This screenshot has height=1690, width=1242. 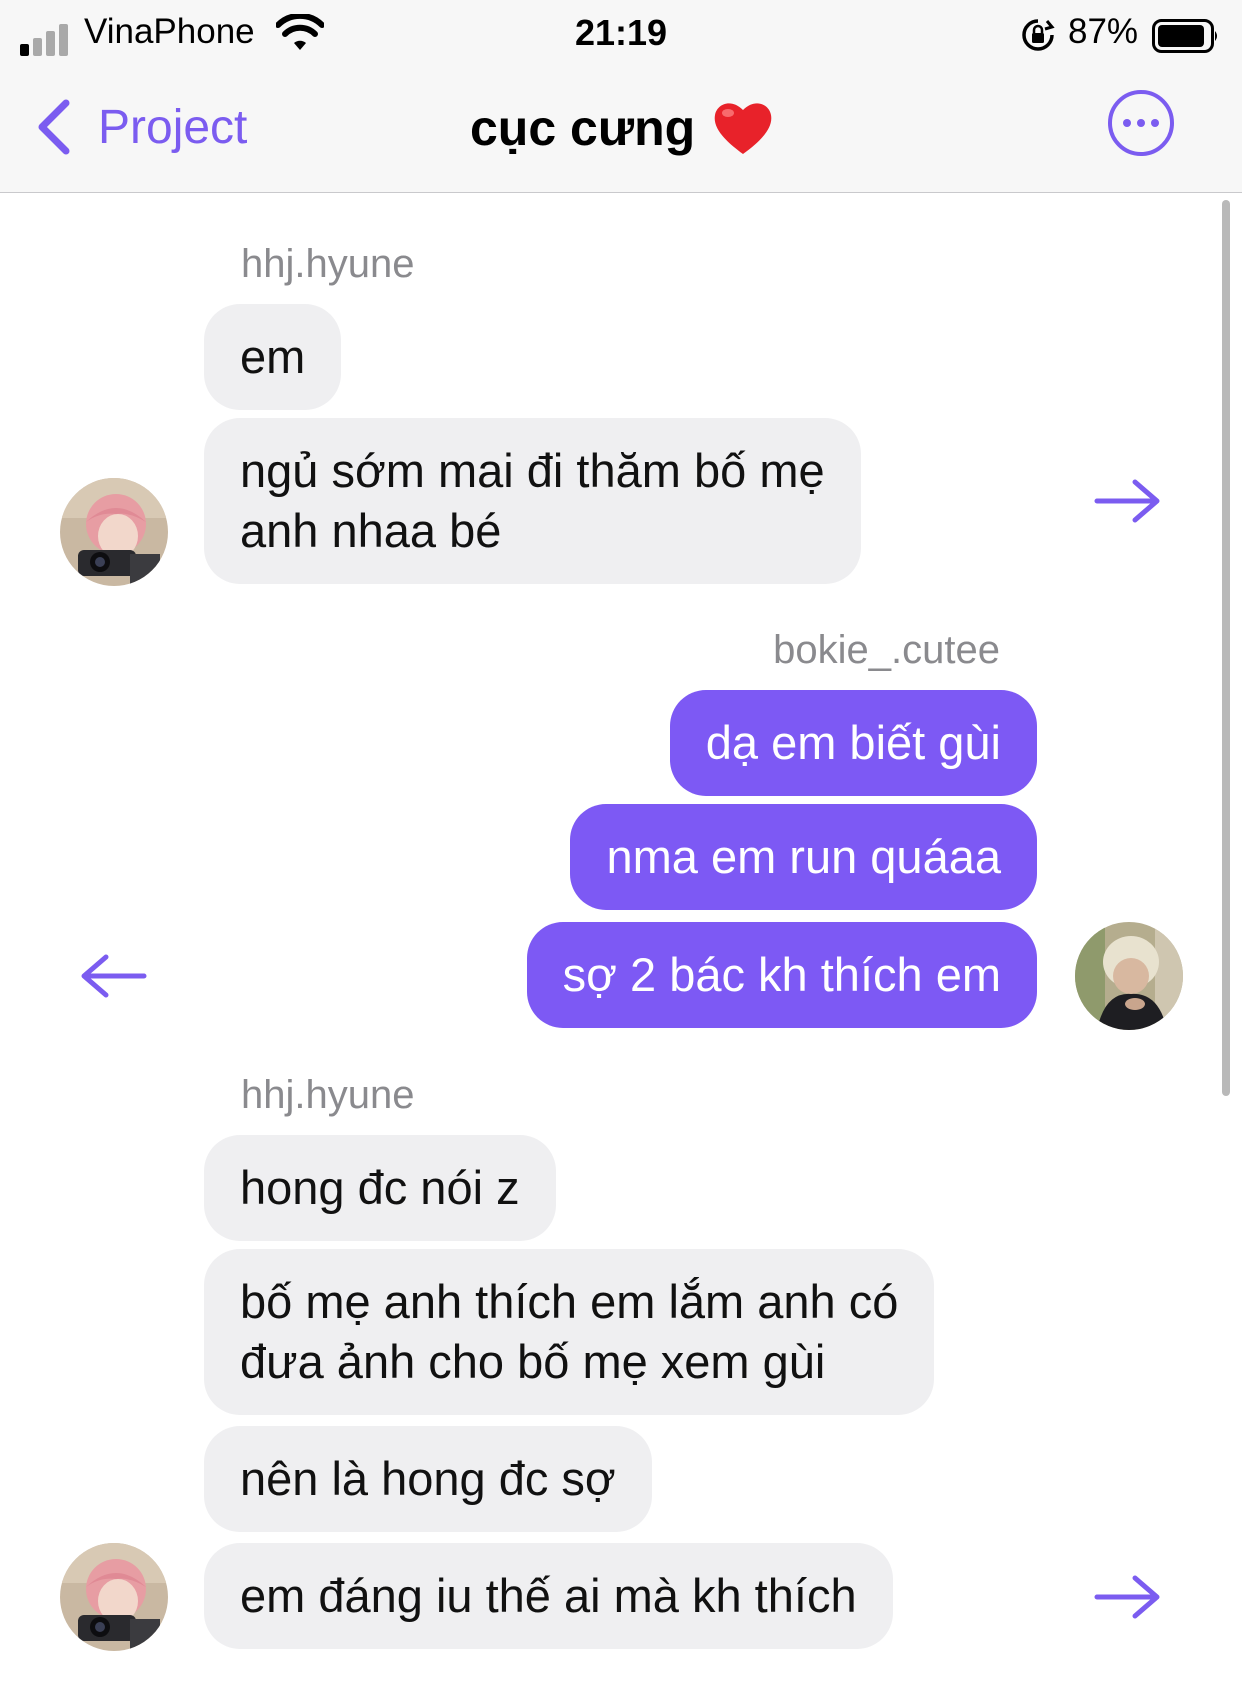 I want to click on chat-title-text: cục cưng, so click(x=583, y=128).